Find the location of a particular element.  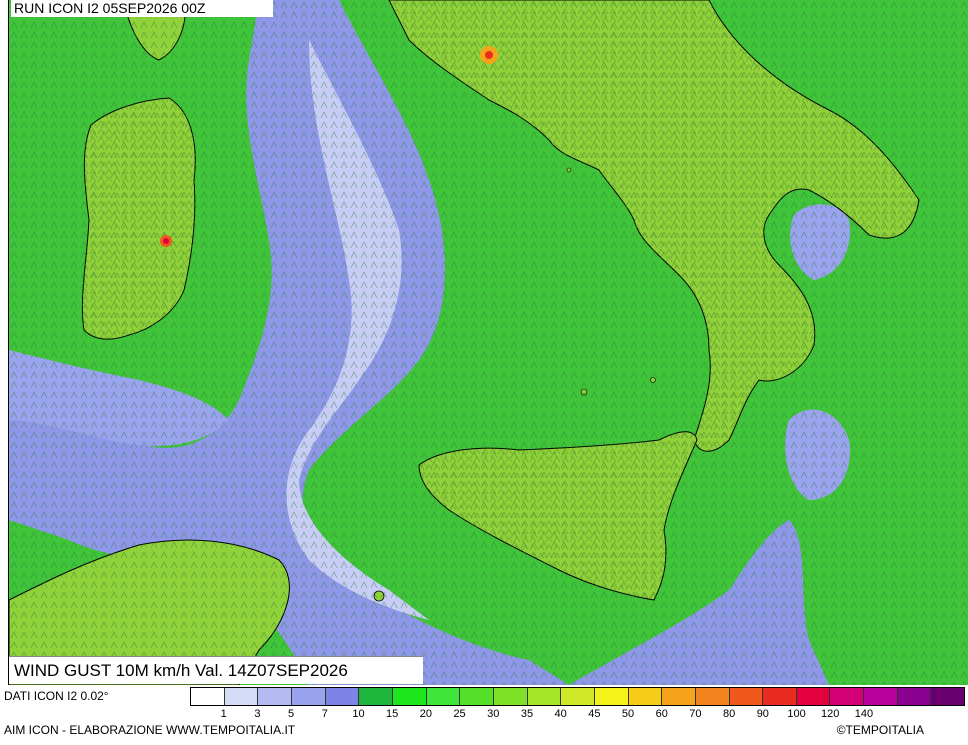

color-scale-tick-label: 15 is located at coordinates (392, 714).